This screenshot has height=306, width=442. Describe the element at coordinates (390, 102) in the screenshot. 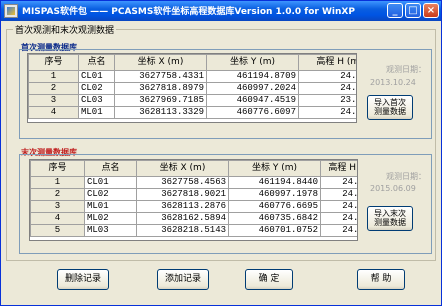

I see `import-first-button-line1: 导入首次` at that location.